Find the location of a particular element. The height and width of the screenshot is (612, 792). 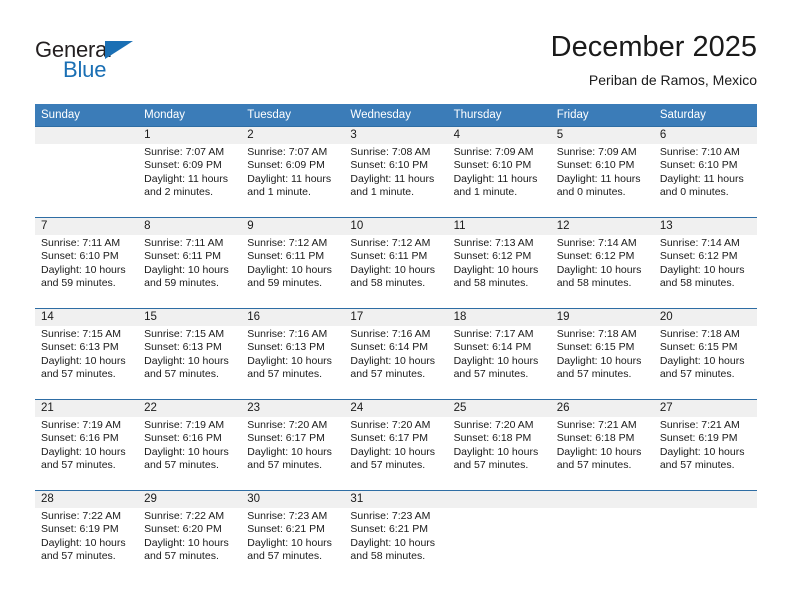

day-number: 28 is located at coordinates (86, 499).